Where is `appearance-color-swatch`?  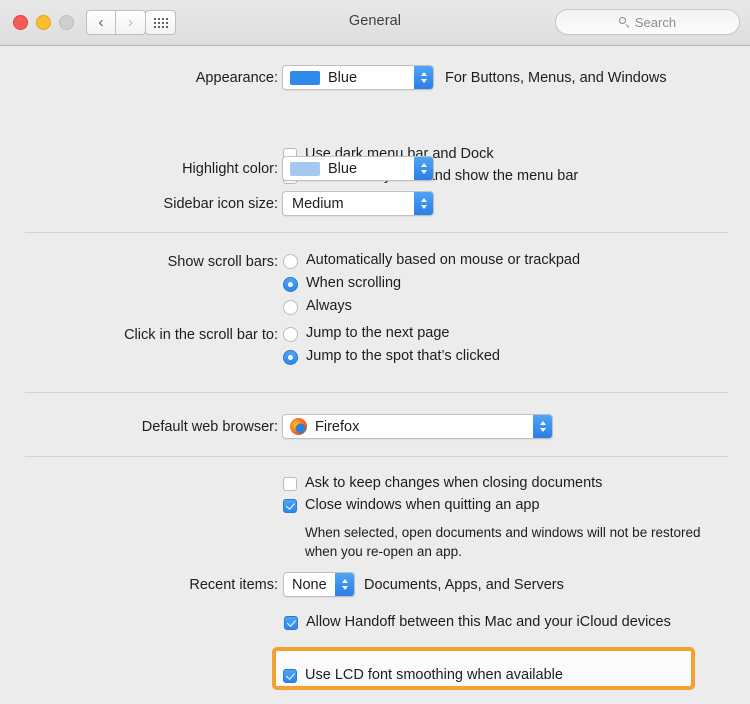
appearance-color-swatch is located at coordinates (305, 77).